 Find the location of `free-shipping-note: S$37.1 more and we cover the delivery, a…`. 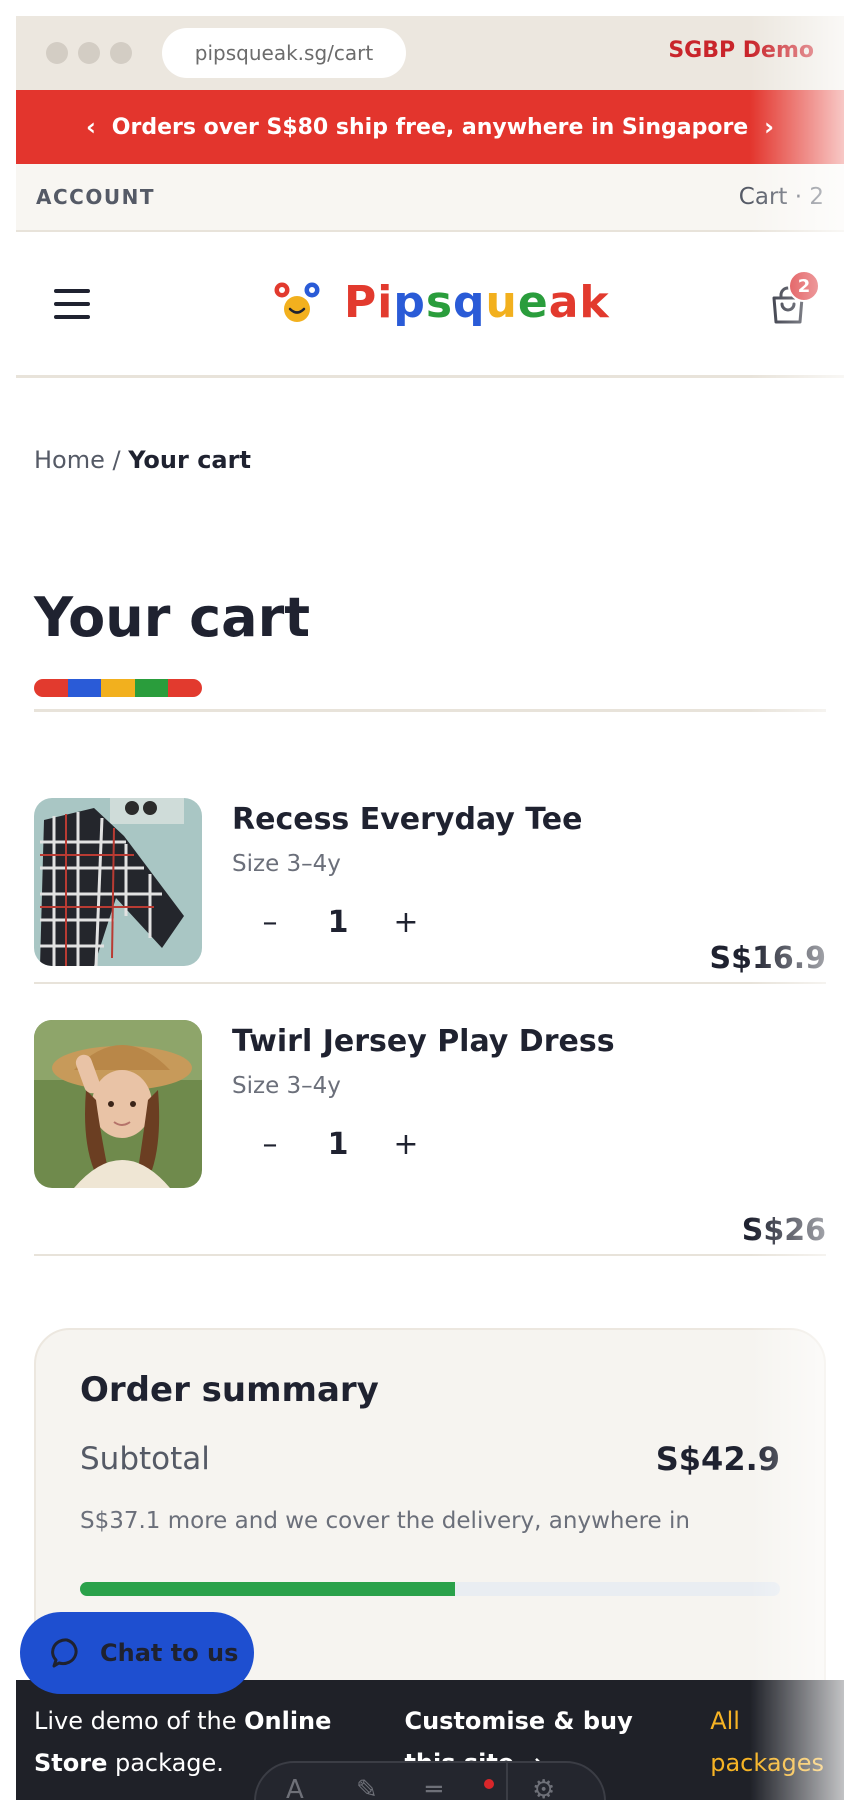

free-shipping-note: S$37.1 more and we cover the delivery, a… is located at coordinates (385, 1521).